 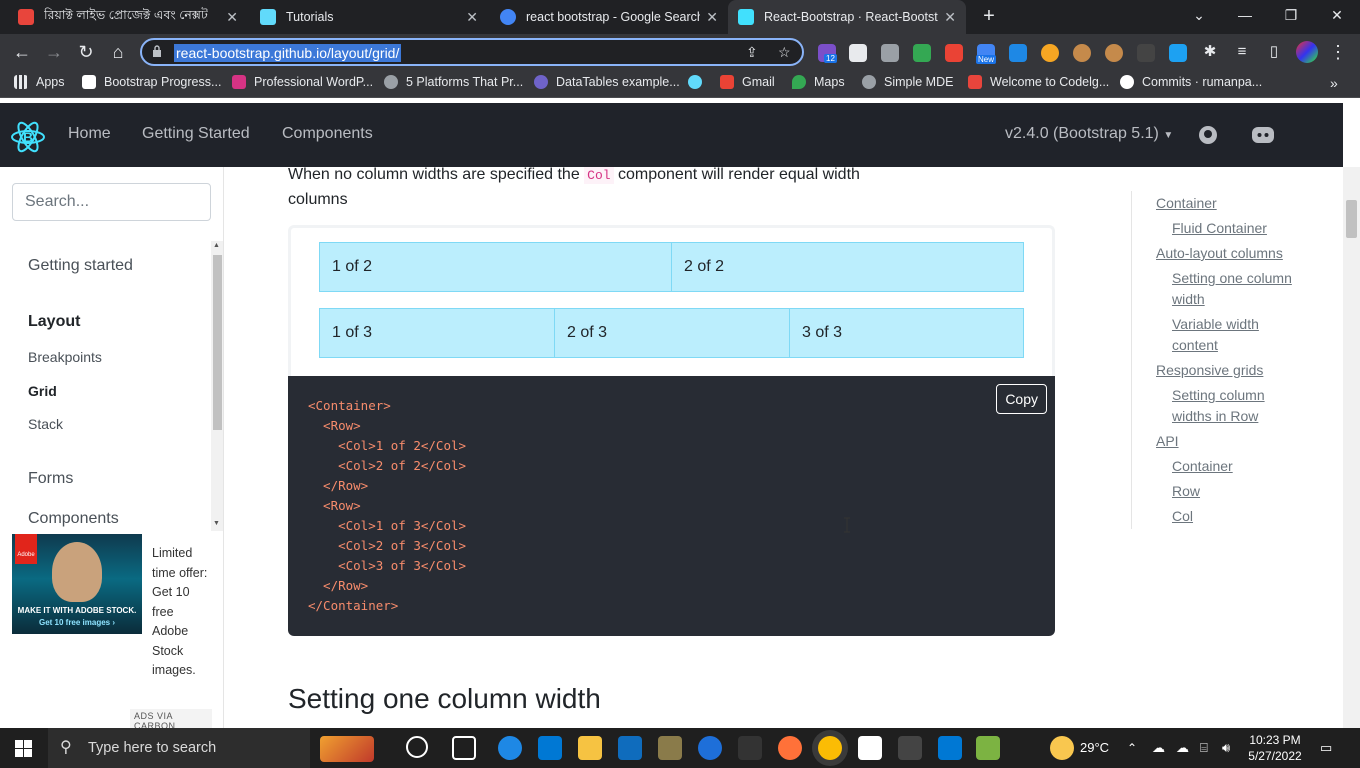 What do you see at coordinates (790, 748) in the screenshot?
I see `firefox-icon` at bounding box center [790, 748].